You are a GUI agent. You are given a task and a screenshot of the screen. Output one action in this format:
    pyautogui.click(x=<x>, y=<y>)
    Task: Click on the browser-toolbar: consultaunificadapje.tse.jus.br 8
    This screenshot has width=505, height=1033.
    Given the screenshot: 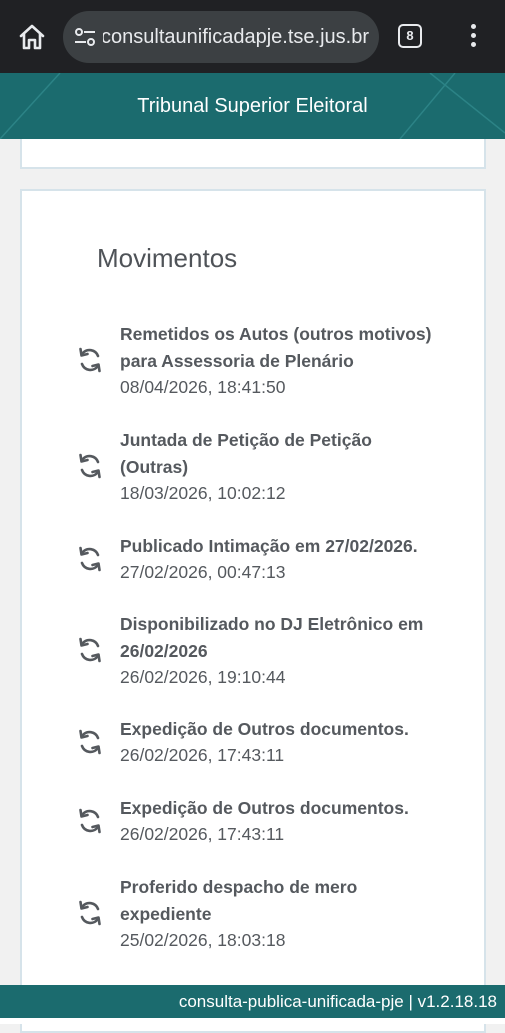 What is the action you would take?
    pyautogui.click(x=252, y=36)
    